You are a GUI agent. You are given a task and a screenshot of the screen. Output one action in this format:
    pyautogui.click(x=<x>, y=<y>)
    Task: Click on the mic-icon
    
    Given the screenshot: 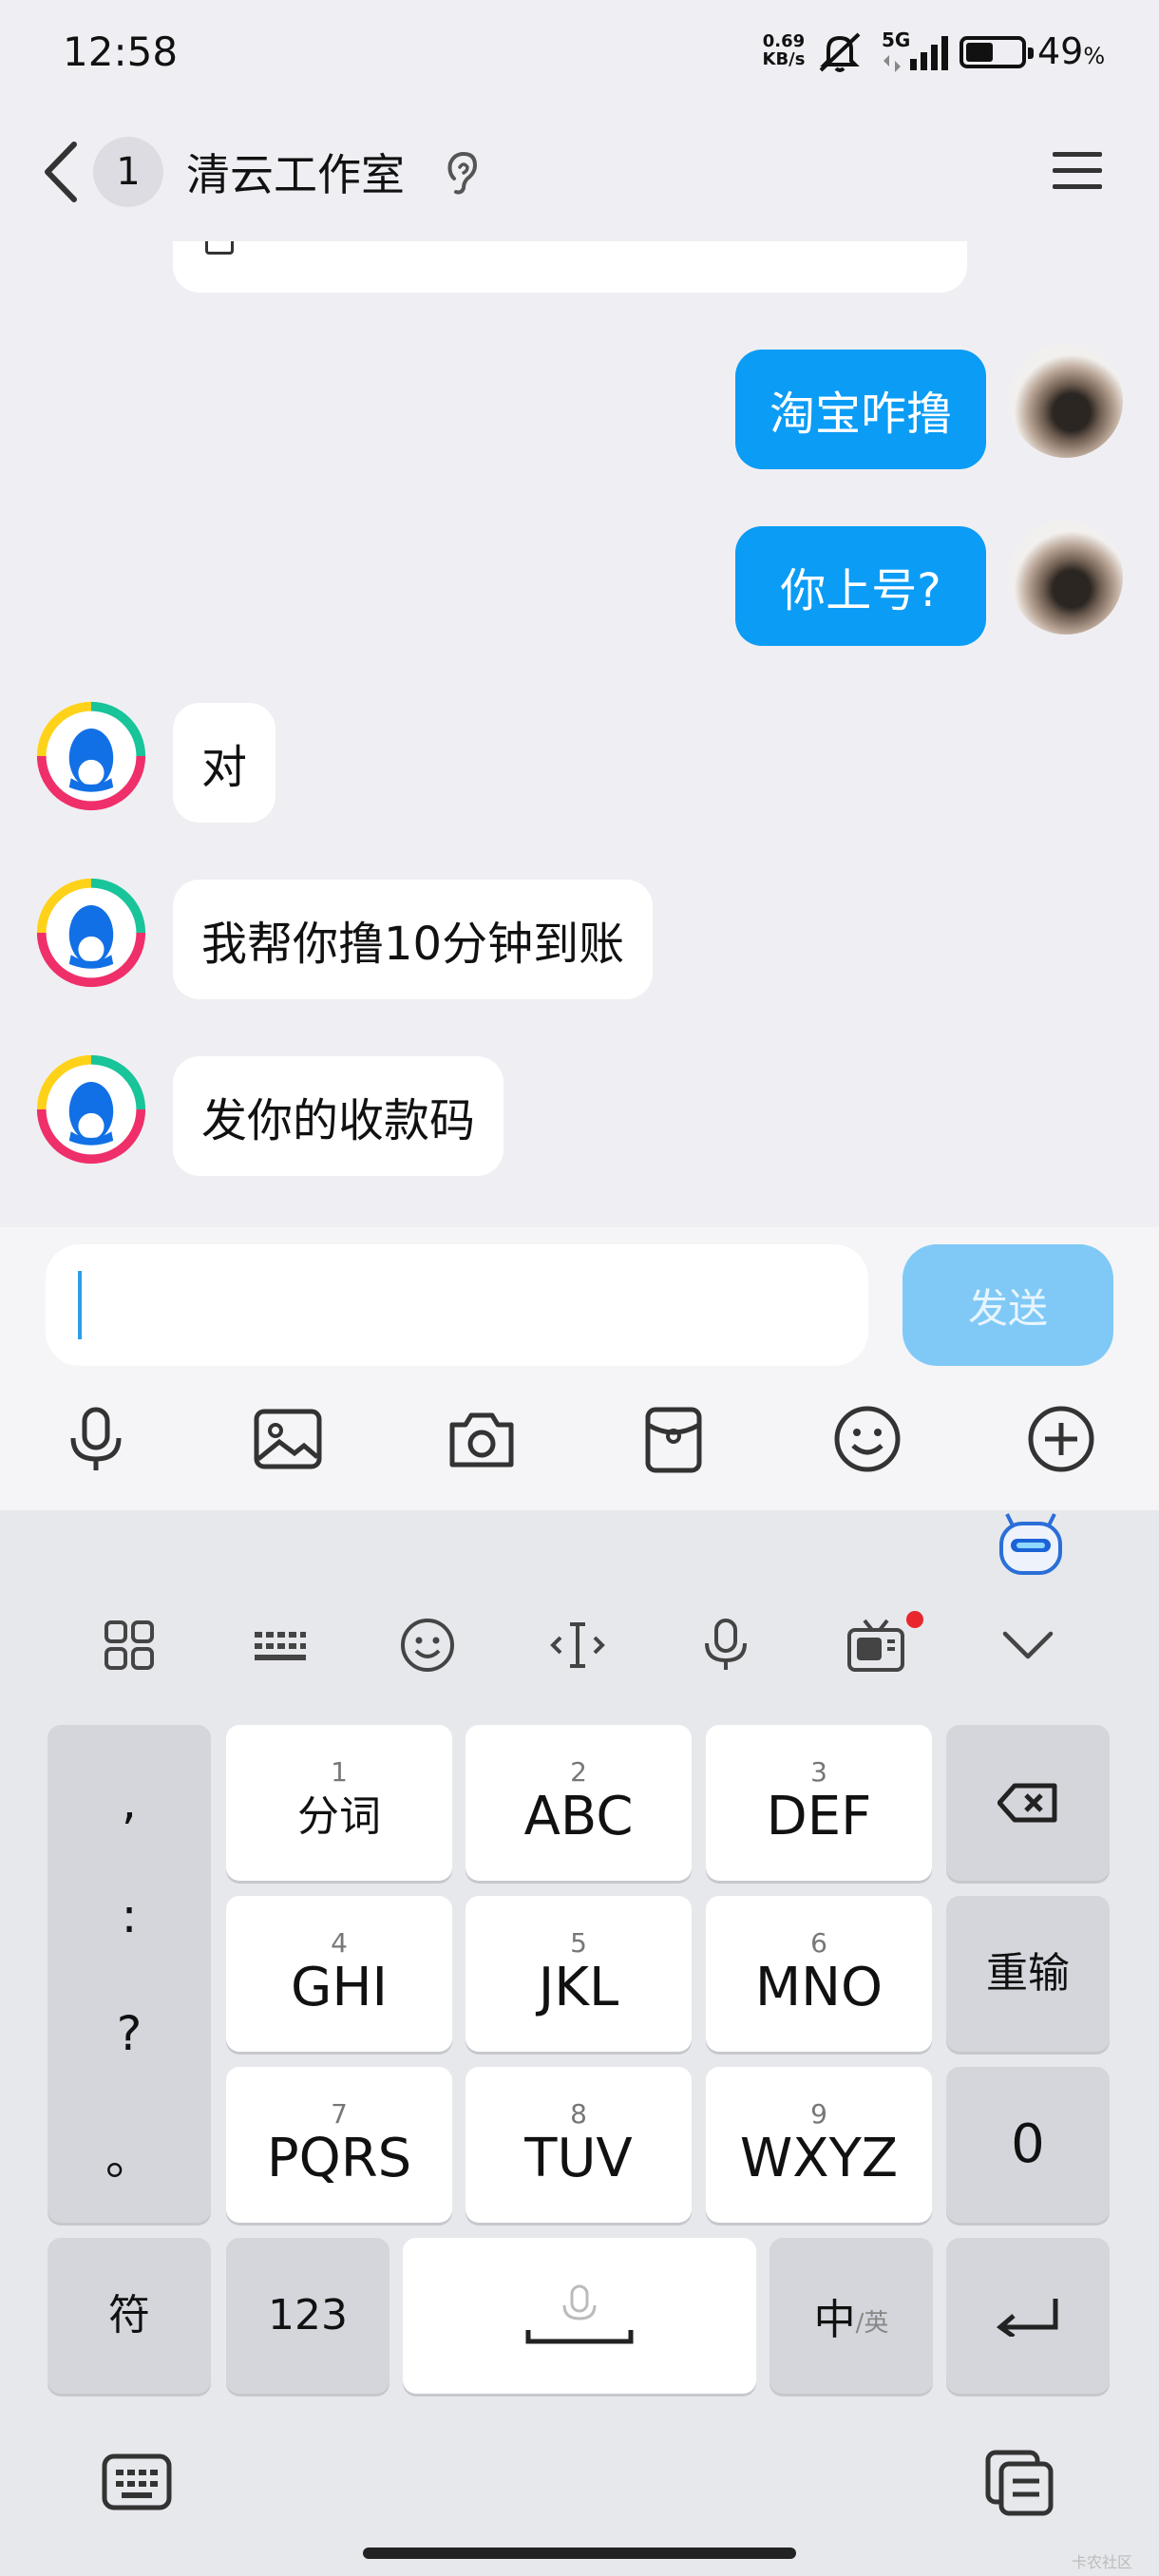 What is the action you would take?
    pyautogui.click(x=96, y=1439)
    